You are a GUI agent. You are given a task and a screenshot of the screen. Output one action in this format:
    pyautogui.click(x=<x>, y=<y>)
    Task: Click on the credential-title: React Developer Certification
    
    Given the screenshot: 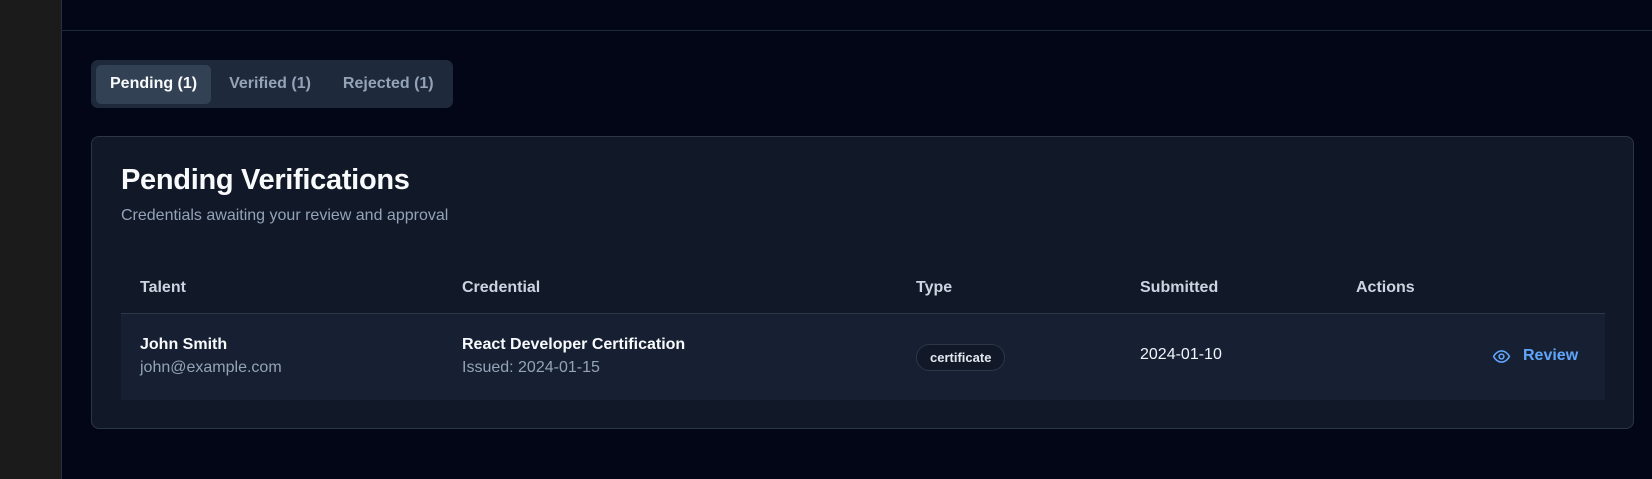 What is the action you would take?
    pyautogui.click(x=574, y=344)
    